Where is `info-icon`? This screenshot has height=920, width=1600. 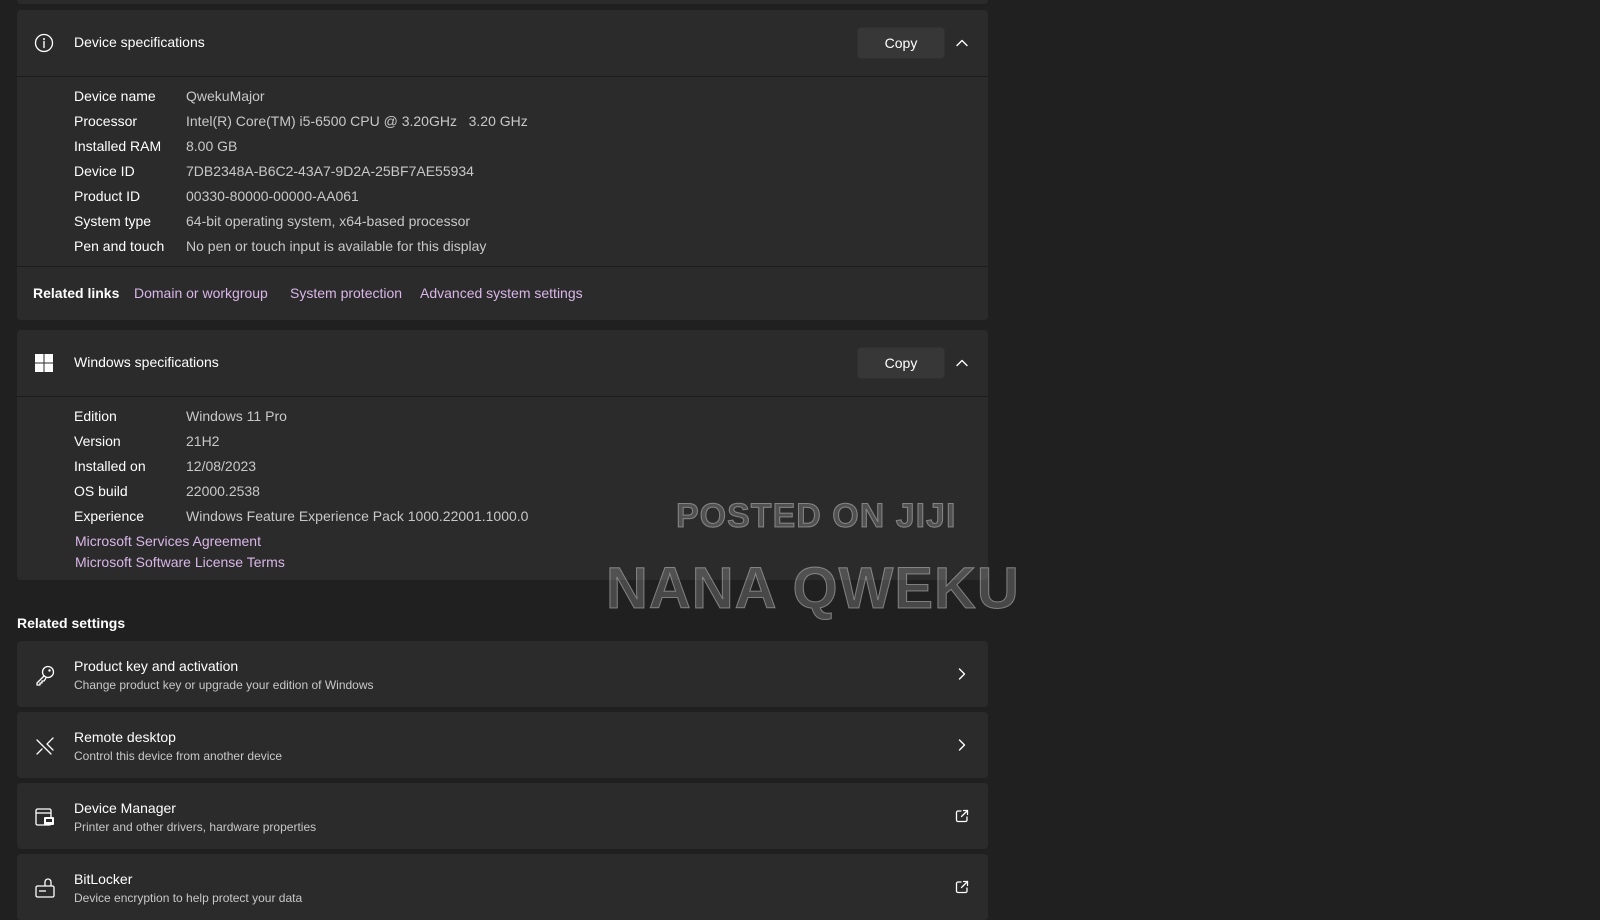 info-icon is located at coordinates (44, 43).